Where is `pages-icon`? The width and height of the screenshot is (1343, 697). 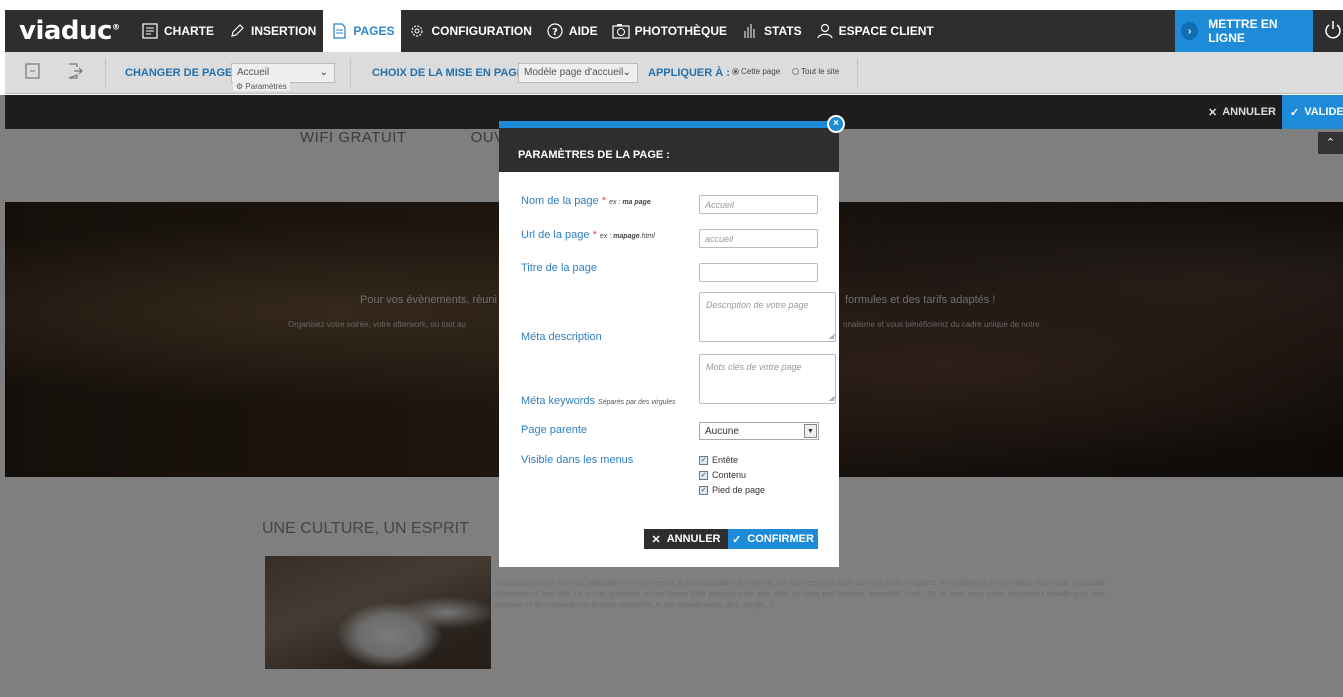
pages-icon is located at coordinates (339, 31).